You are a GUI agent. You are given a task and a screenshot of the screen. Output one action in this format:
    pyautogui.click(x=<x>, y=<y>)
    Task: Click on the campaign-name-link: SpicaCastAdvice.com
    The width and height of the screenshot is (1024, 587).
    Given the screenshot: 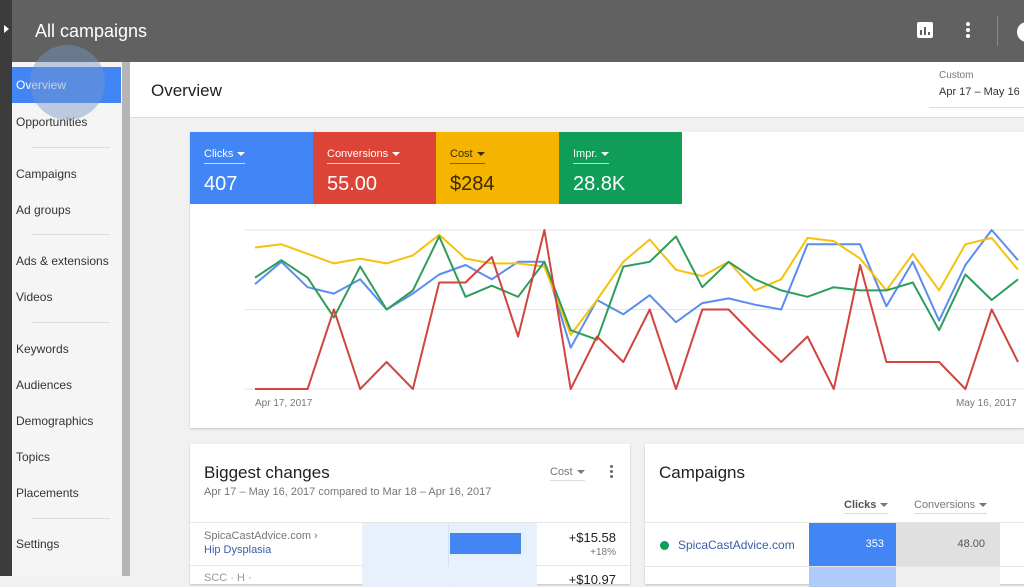 What is the action you would take?
    pyautogui.click(x=736, y=545)
    